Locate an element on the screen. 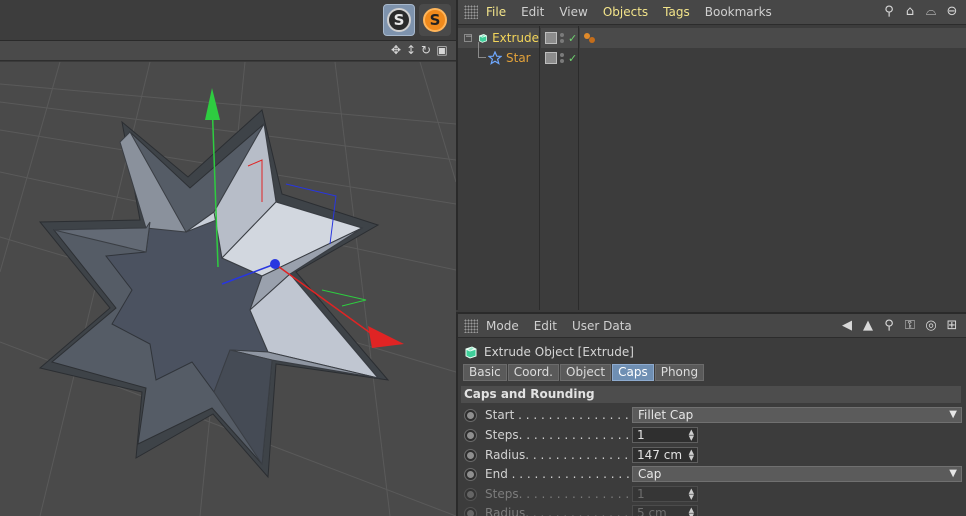 The width and height of the screenshot is (966, 516). tab-phong: Phong is located at coordinates (679, 372).